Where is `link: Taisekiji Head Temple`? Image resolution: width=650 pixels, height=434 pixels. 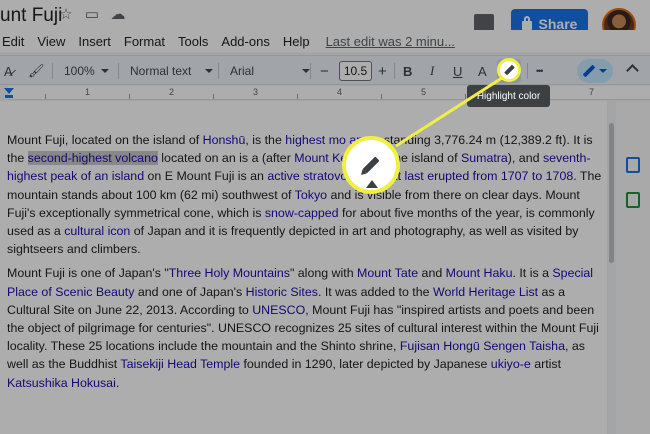
link: Taisekiji Head Temple is located at coordinates (180, 364).